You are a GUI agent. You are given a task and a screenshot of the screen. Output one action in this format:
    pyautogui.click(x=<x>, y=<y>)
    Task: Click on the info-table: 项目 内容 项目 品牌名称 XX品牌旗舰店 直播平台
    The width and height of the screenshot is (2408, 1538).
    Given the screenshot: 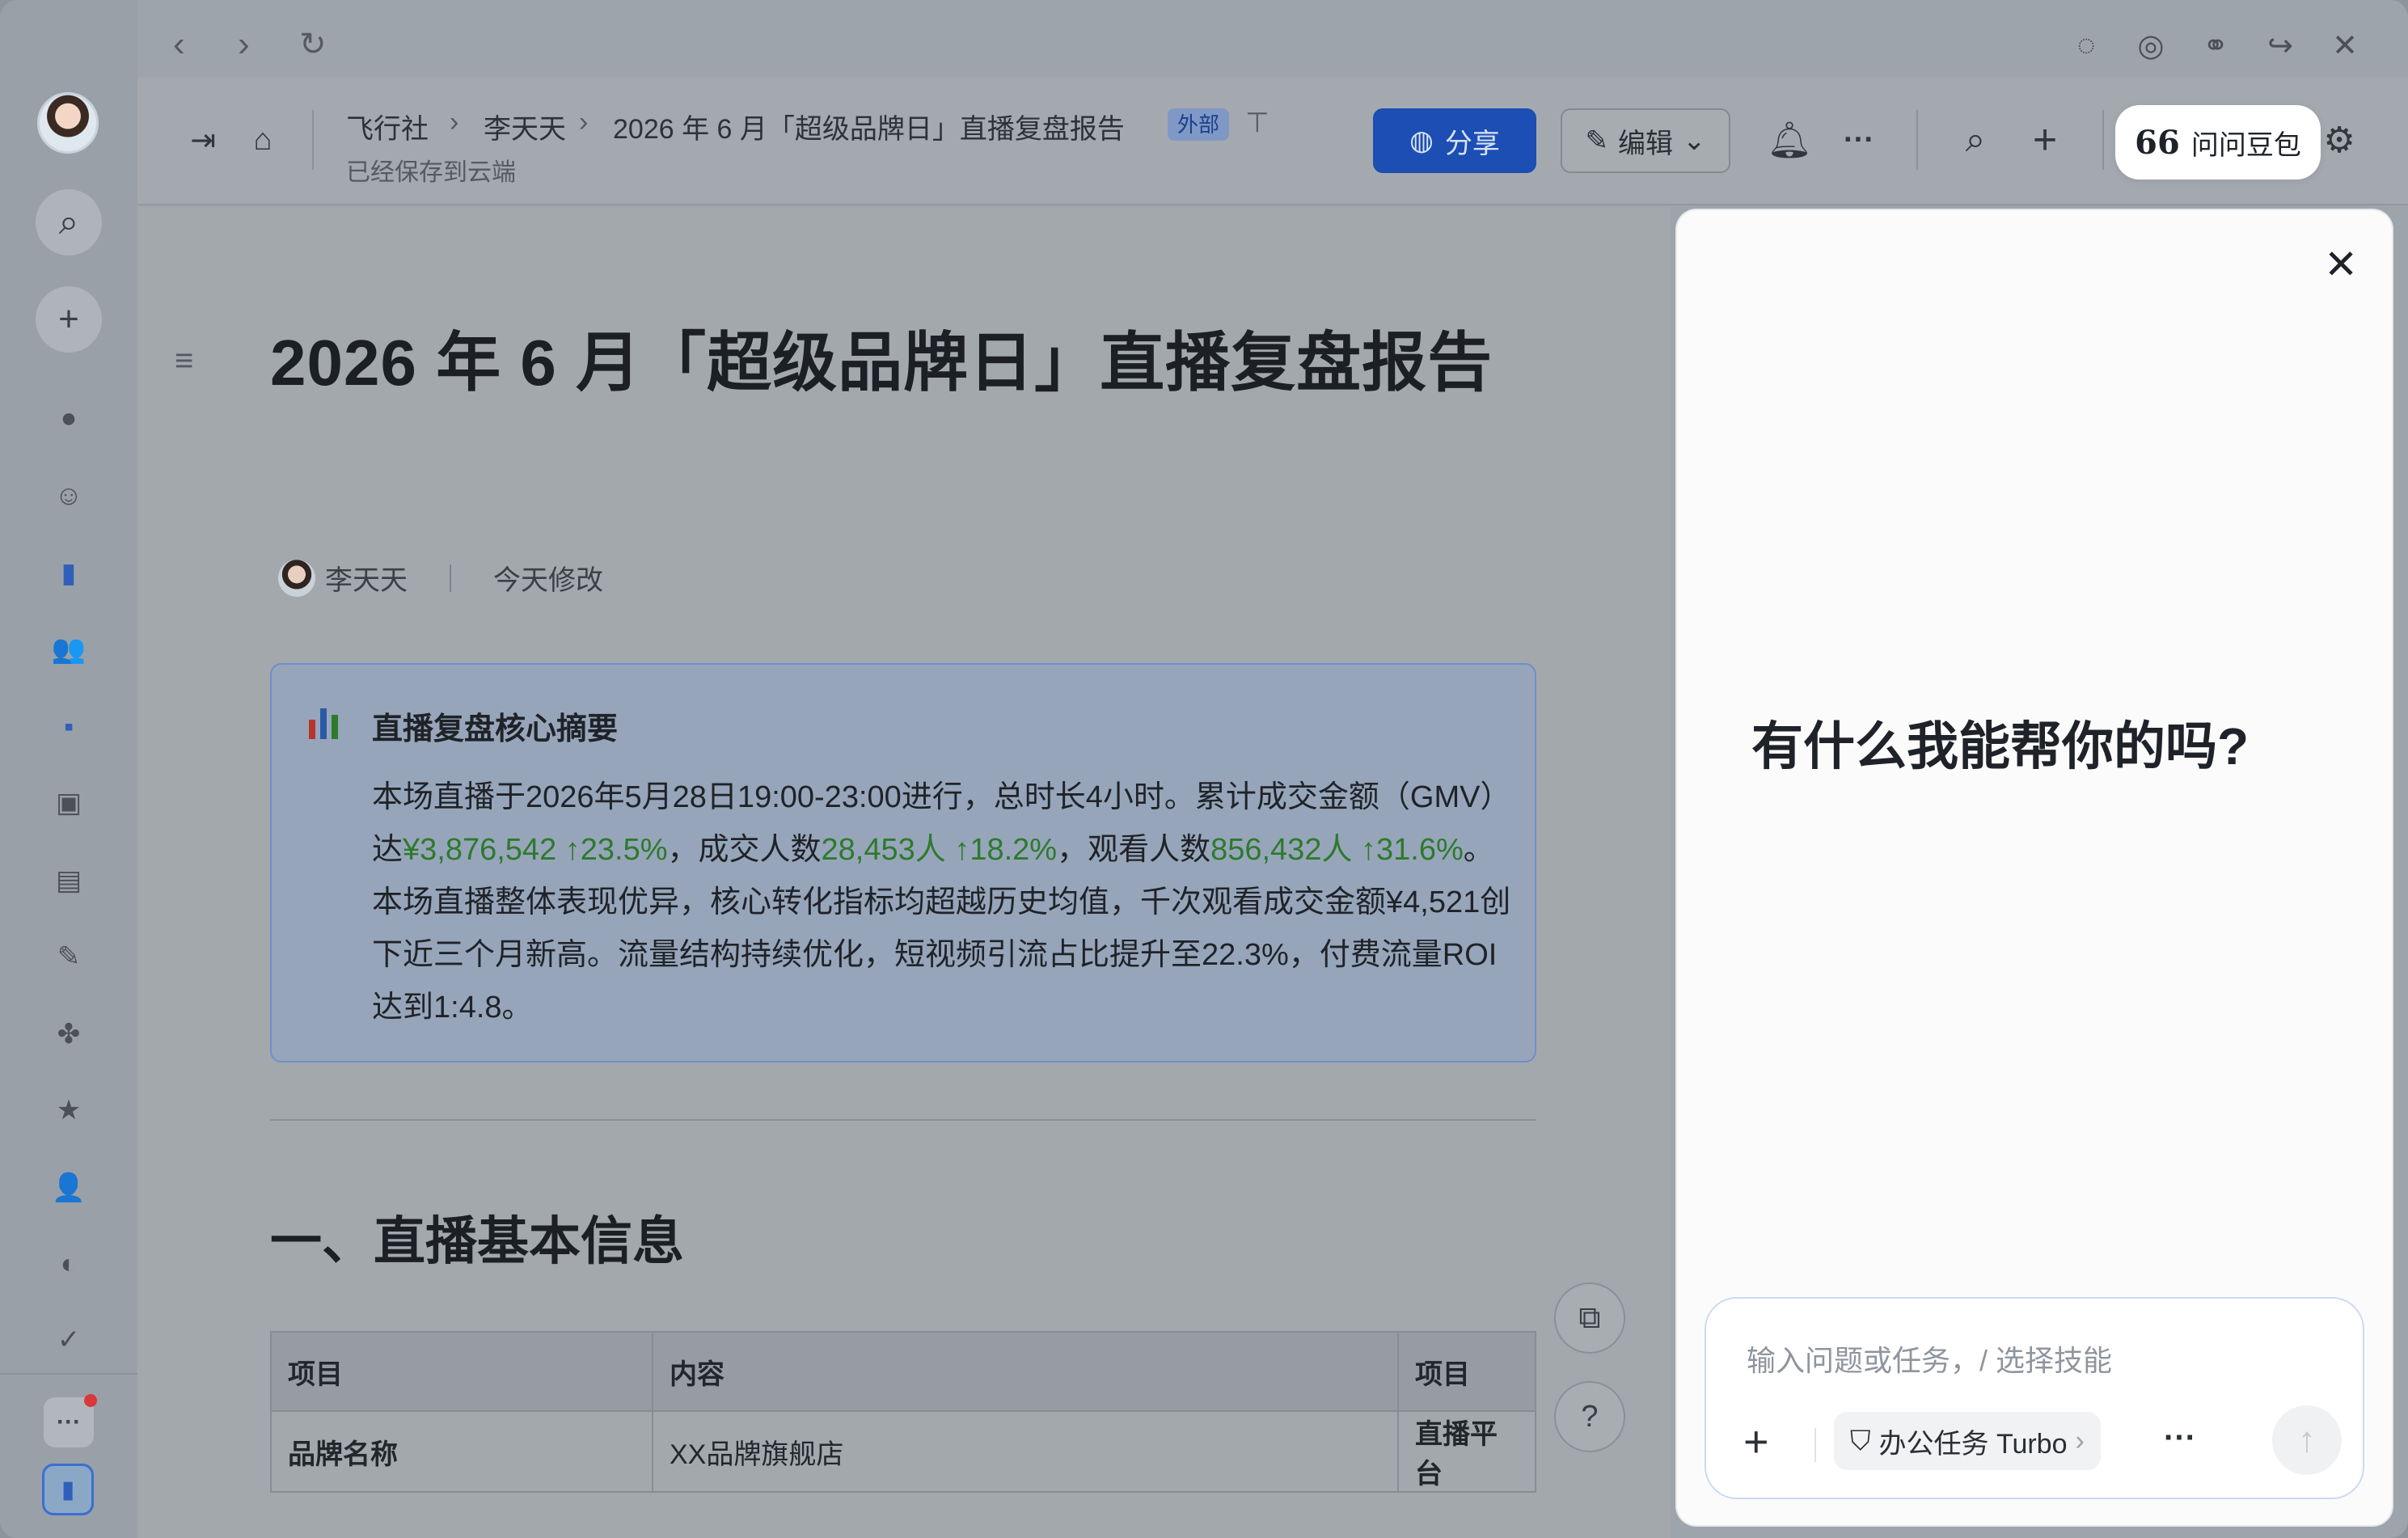 What is the action you would take?
    pyautogui.click(x=903, y=1412)
    